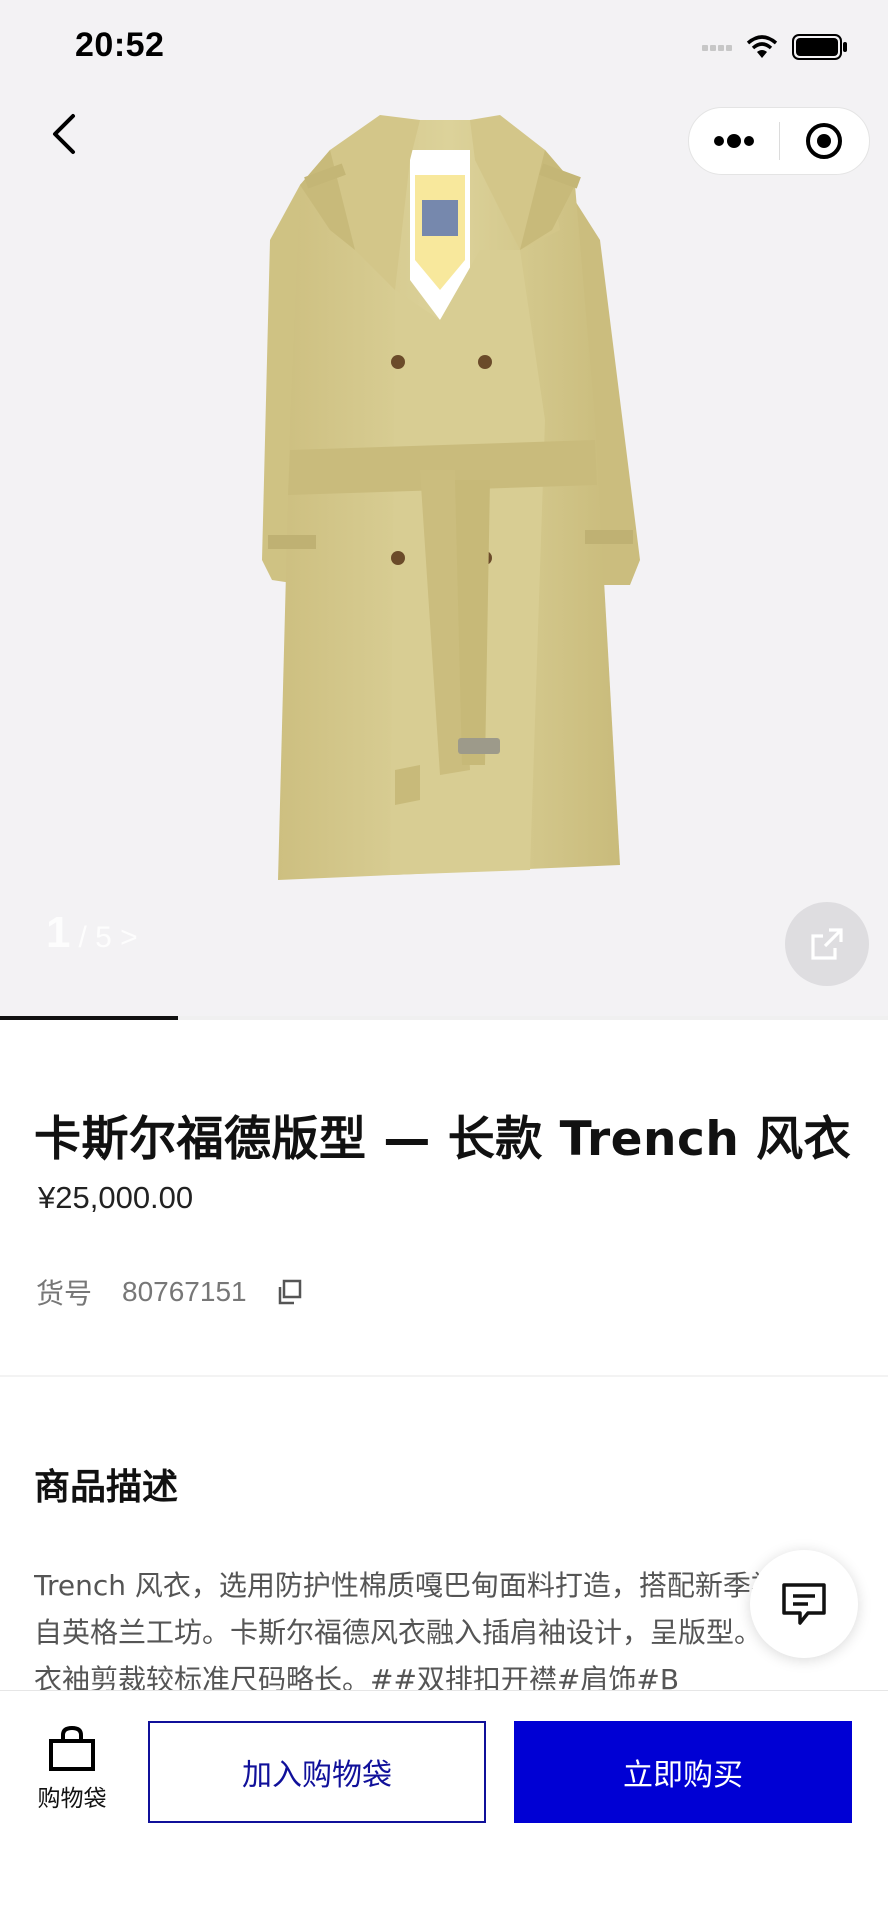 The image size is (888, 1922). I want to click on more-dots-icon, so click(733, 141).